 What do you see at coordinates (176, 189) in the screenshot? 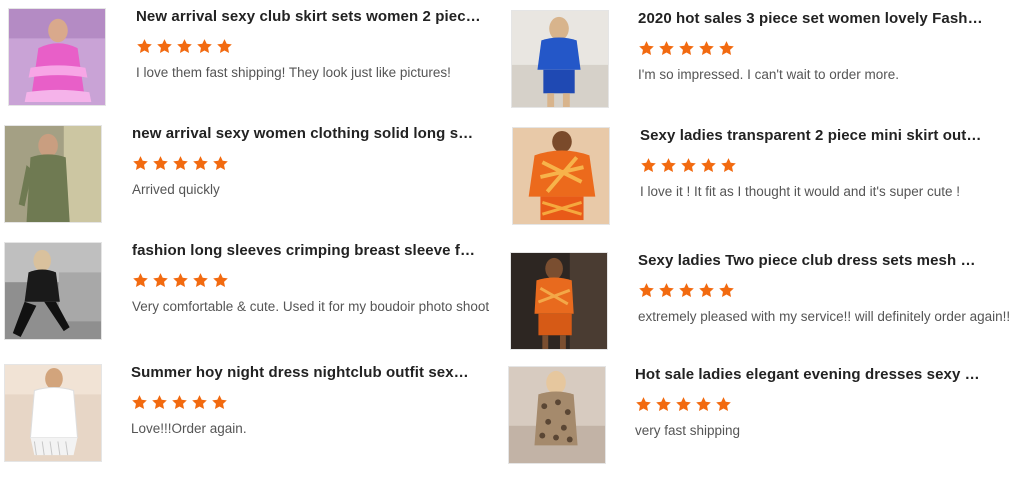
I see `review-comment: Arrived quickly` at bounding box center [176, 189].